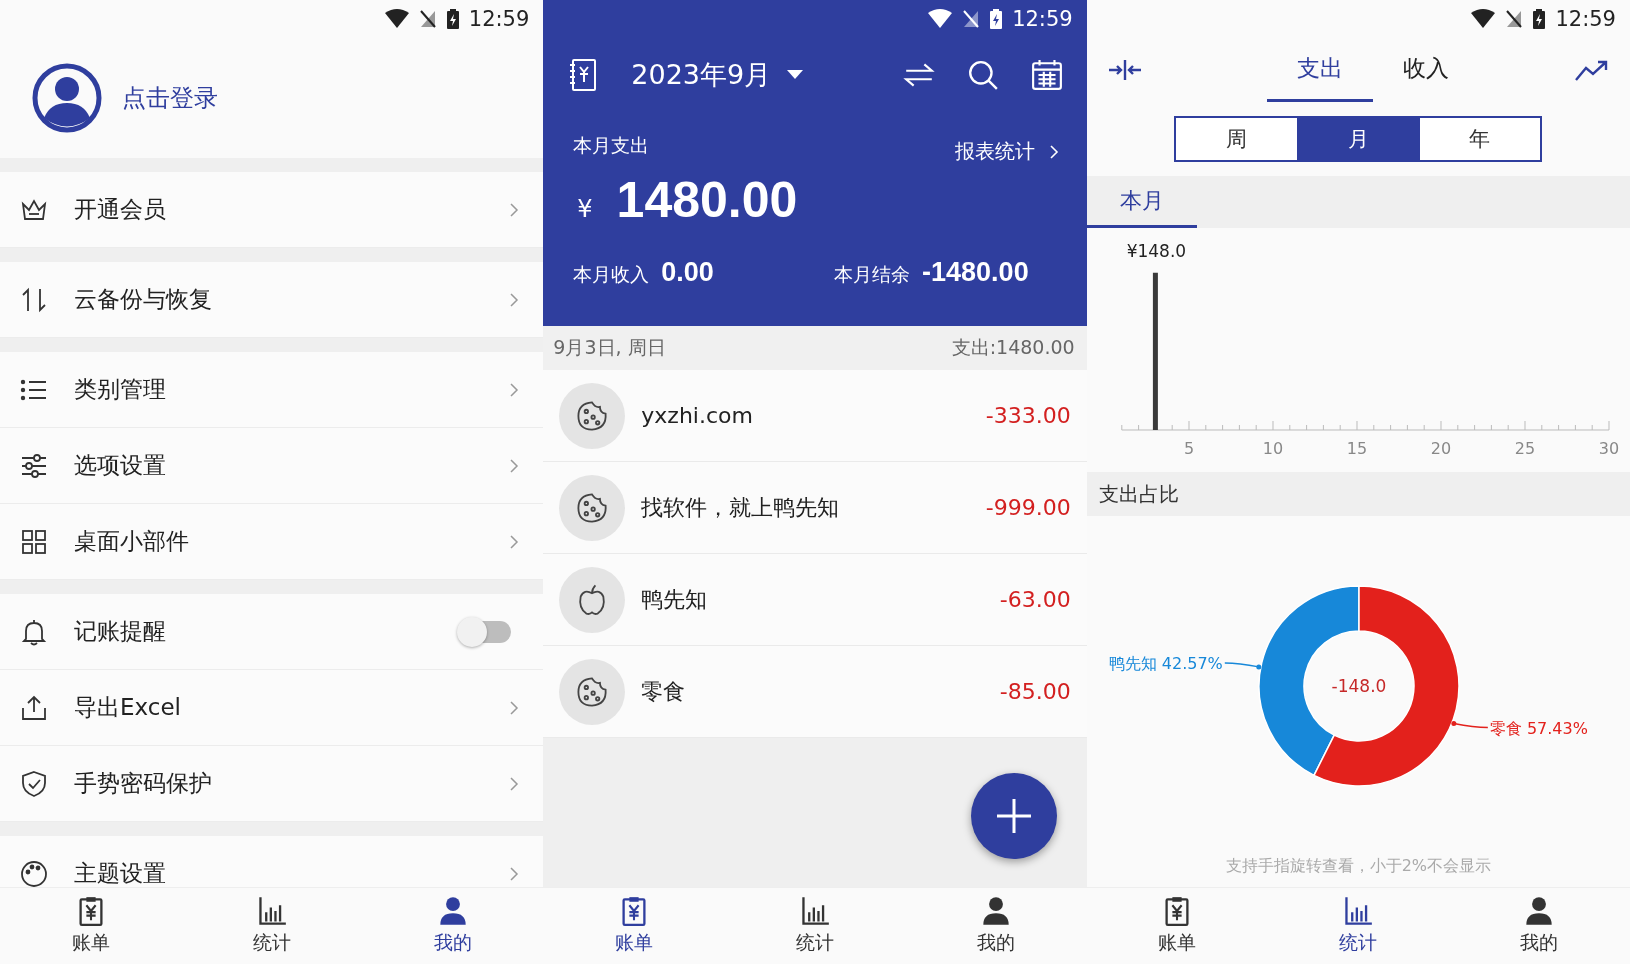 The width and height of the screenshot is (1630, 964). Describe the element at coordinates (1028, 415) in the screenshot. I see `transaction-amount: -333.00` at that location.